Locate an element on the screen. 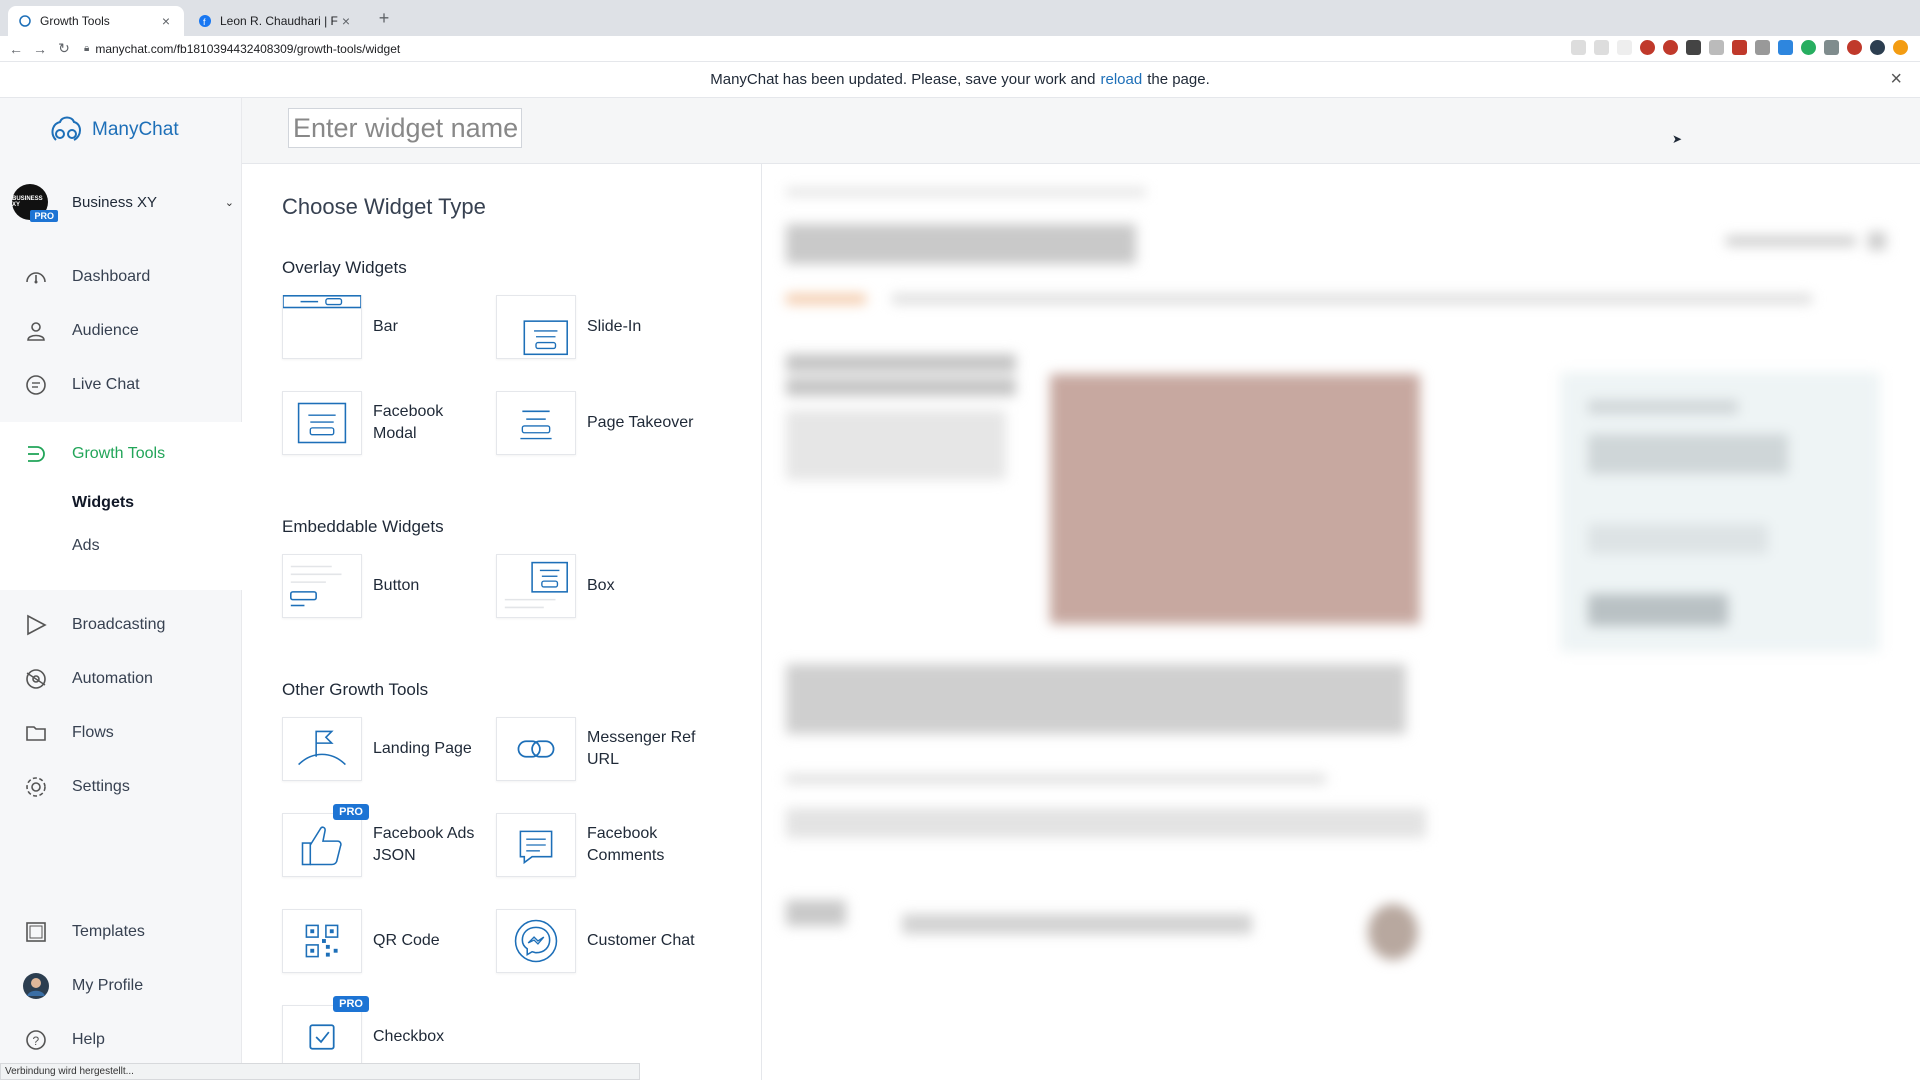 The image size is (1920, 1080). sidebar-item-broadcasting: Broadcasting is located at coordinates (121, 625).